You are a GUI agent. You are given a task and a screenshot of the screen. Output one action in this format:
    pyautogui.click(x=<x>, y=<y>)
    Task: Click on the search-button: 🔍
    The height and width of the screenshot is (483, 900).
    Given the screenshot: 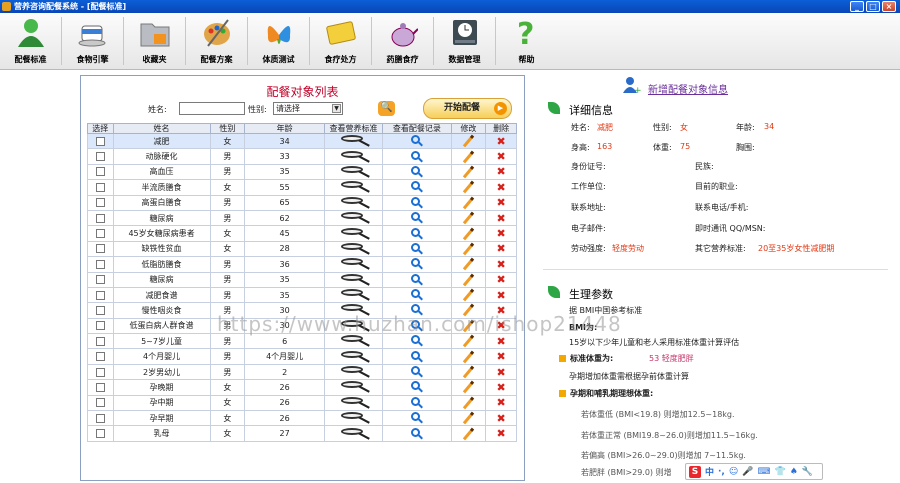 What is the action you would take?
    pyautogui.click(x=386, y=108)
    